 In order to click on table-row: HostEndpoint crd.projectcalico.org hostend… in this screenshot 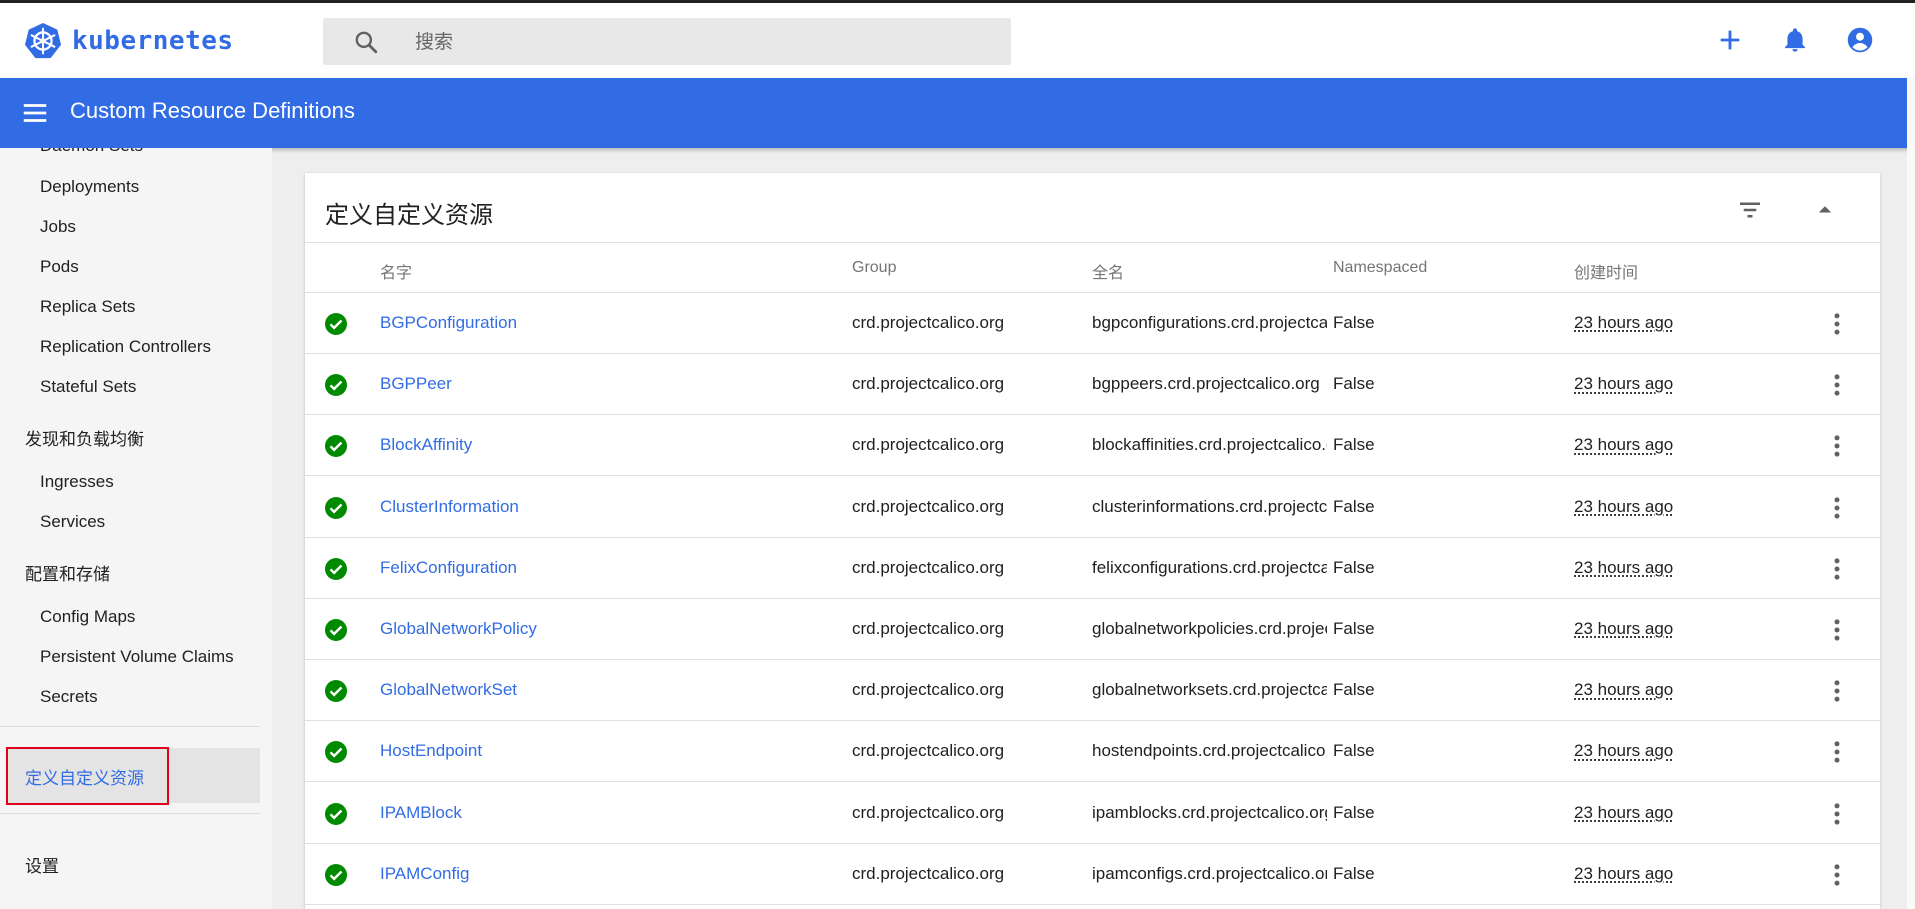, I will do `click(1092, 752)`.